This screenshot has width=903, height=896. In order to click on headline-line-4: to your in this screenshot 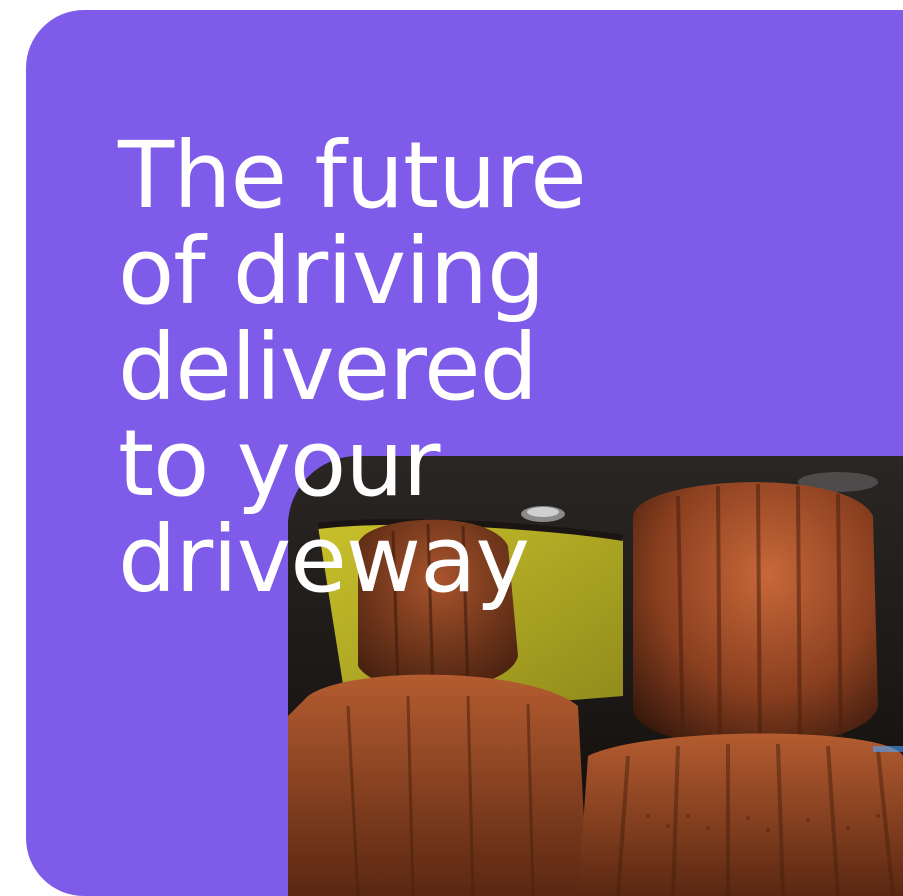, I will do `click(279, 463)`.